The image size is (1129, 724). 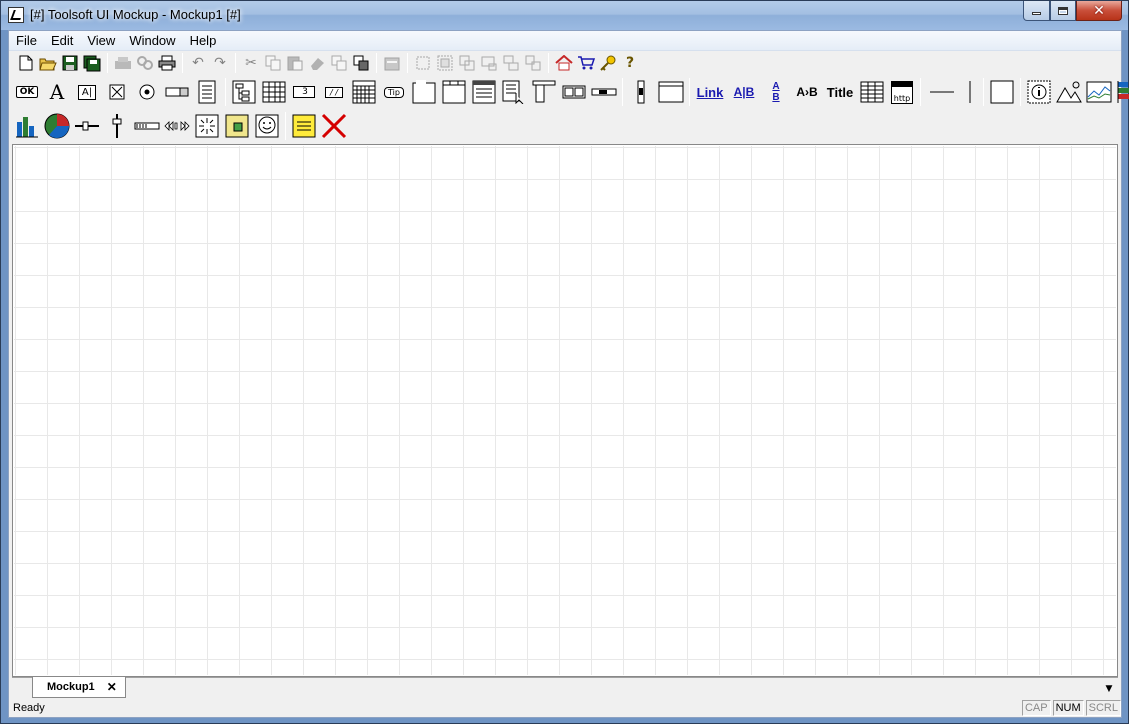 What do you see at coordinates (445, 63) in the screenshot?
I see `group-button` at bounding box center [445, 63].